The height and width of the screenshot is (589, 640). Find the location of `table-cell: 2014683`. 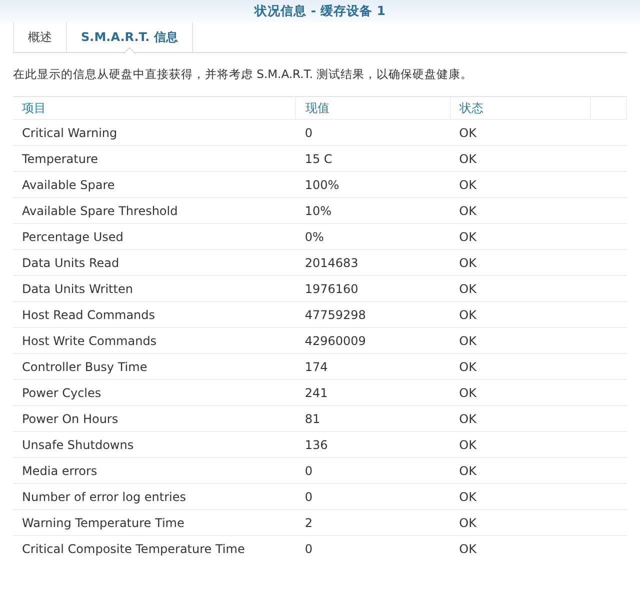

table-cell: 2014683 is located at coordinates (331, 263).